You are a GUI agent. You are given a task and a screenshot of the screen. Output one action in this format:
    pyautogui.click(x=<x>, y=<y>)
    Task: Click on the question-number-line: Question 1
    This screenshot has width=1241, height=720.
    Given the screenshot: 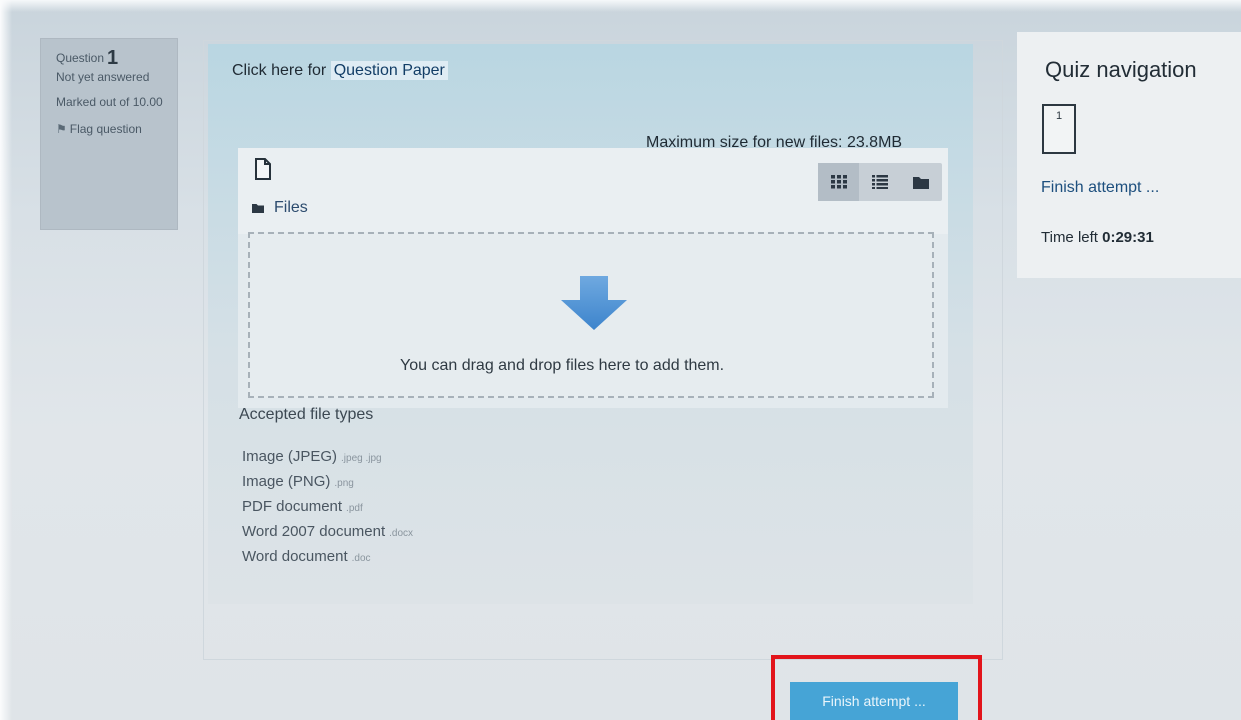 What is the action you would take?
    pyautogui.click(x=112, y=58)
    